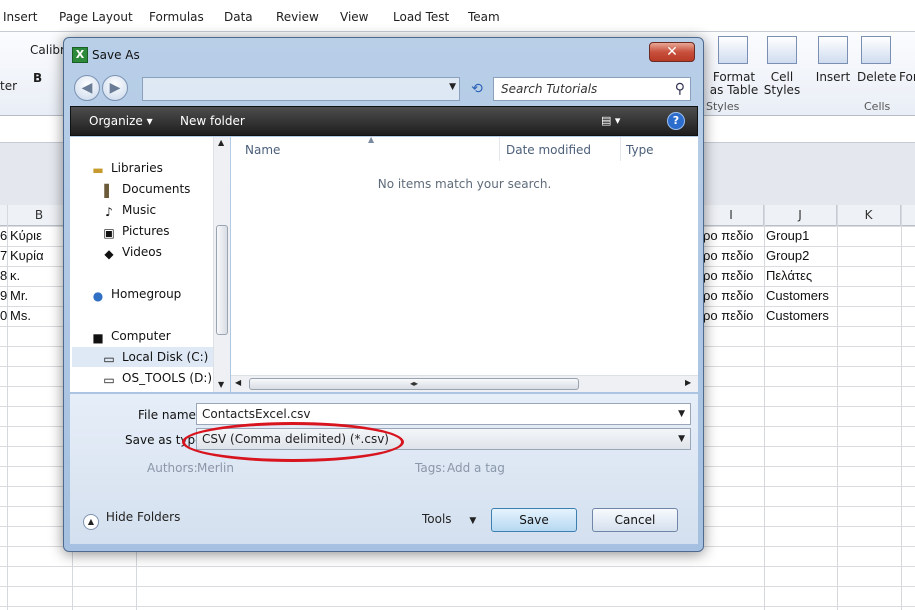 The image size is (915, 610). Describe the element at coordinates (548, 150) in the screenshot. I see `column-date-modified: Date modified` at that location.